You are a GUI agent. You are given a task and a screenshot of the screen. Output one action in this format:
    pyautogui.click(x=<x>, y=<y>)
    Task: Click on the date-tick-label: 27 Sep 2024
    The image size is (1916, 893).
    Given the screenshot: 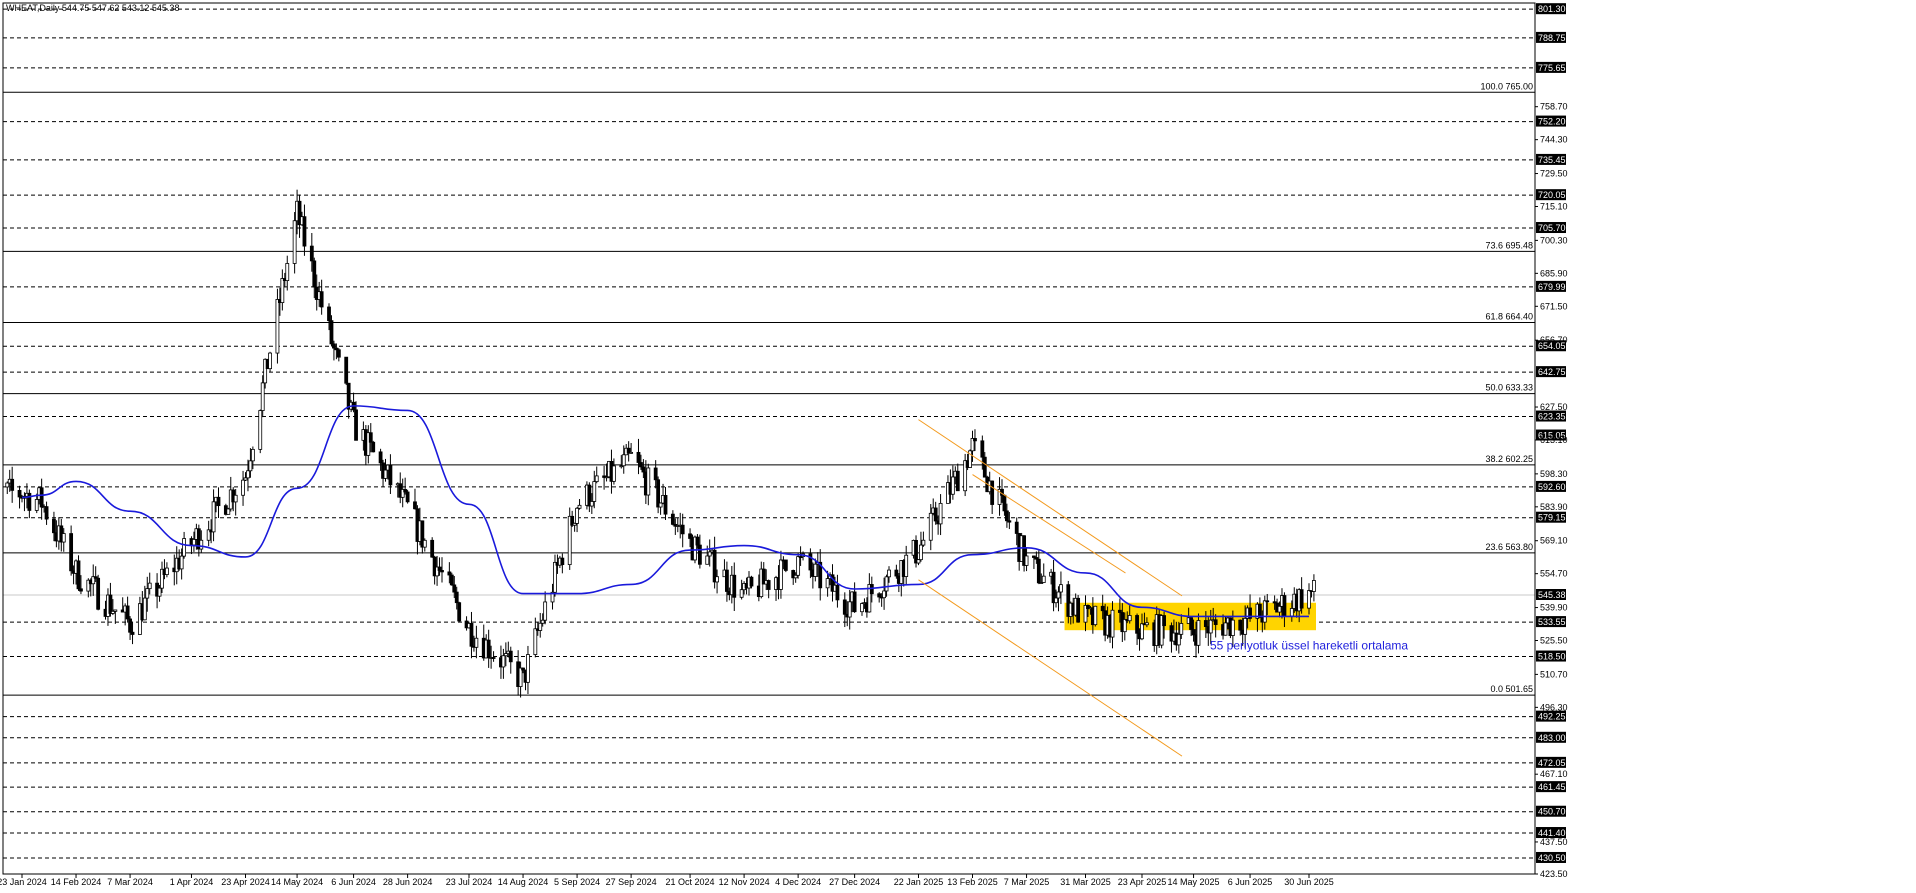 What is the action you would take?
    pyautogui.click(x=631, y=882)
    